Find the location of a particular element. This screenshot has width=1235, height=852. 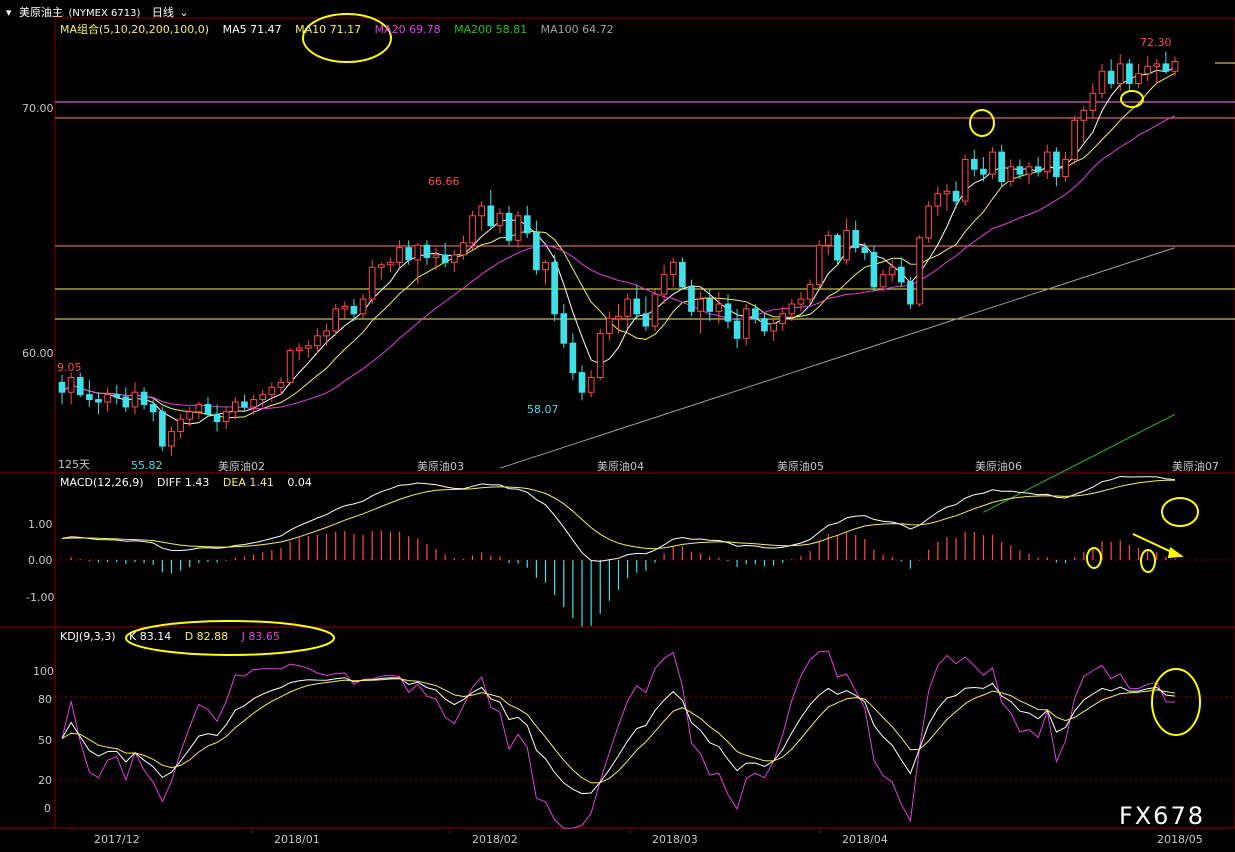

macd-legend: MACD(12,26,9) DIFF 1.43 DEA 1.41 0.04 is located at coordinates (191, 482).